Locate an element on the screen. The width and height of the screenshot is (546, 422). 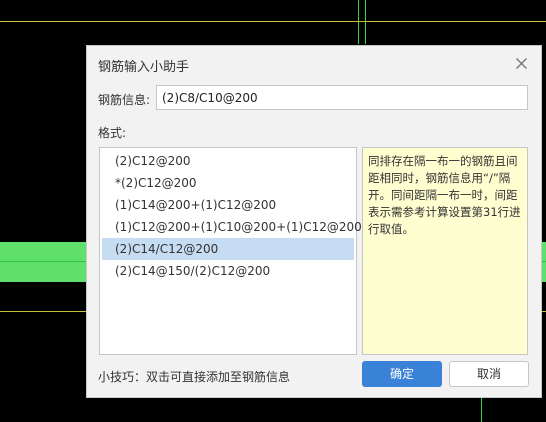
close-icon is located at coordinates (521, 63).